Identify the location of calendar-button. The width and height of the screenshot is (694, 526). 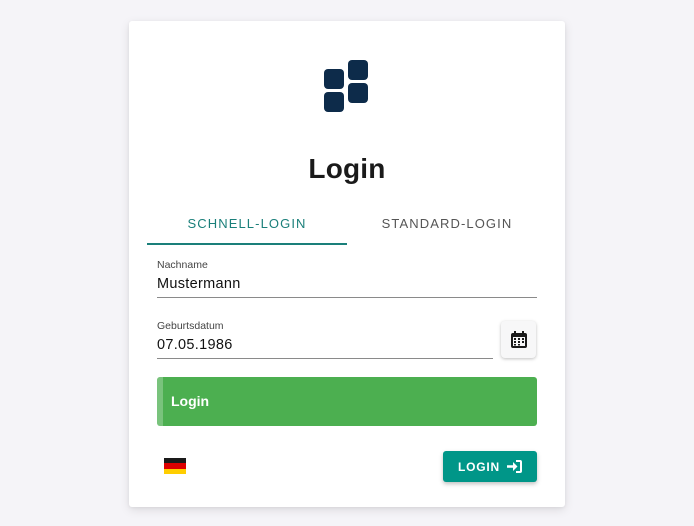
(518, 339).